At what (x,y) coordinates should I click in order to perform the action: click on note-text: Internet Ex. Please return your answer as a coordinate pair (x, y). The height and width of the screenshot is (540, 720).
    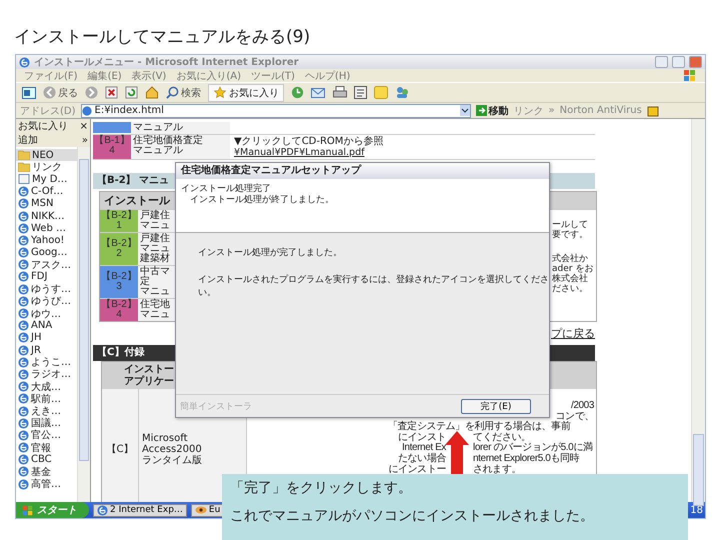
    Looking at the image, I should click on (423, 448).